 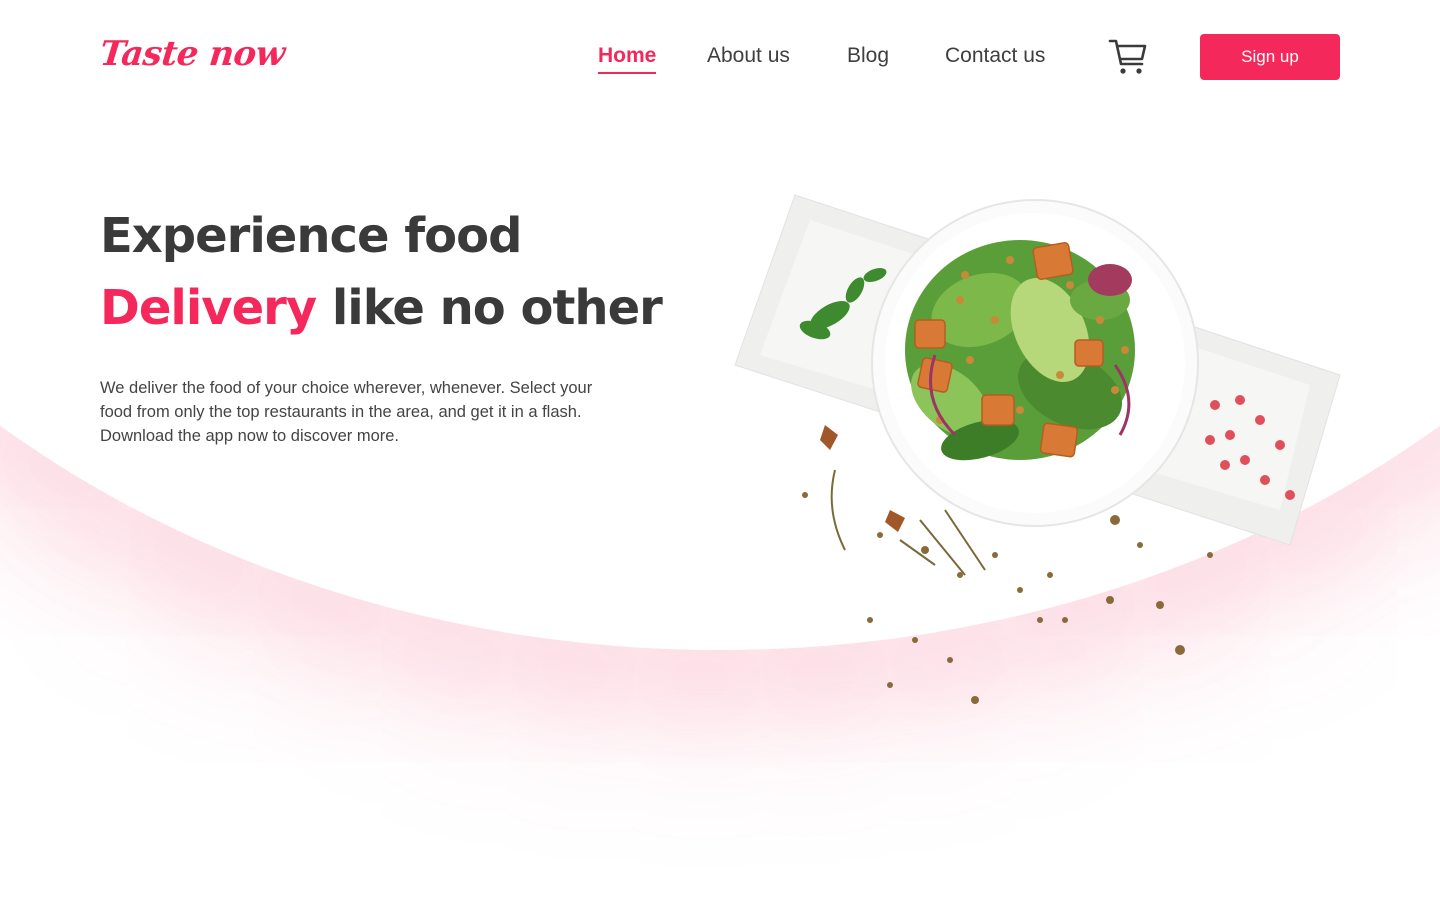 What do you see at coordinates (208, 308) in the screenshot?
I see `hero-headline-accent: Delivery` at bounding box center [208, 308].